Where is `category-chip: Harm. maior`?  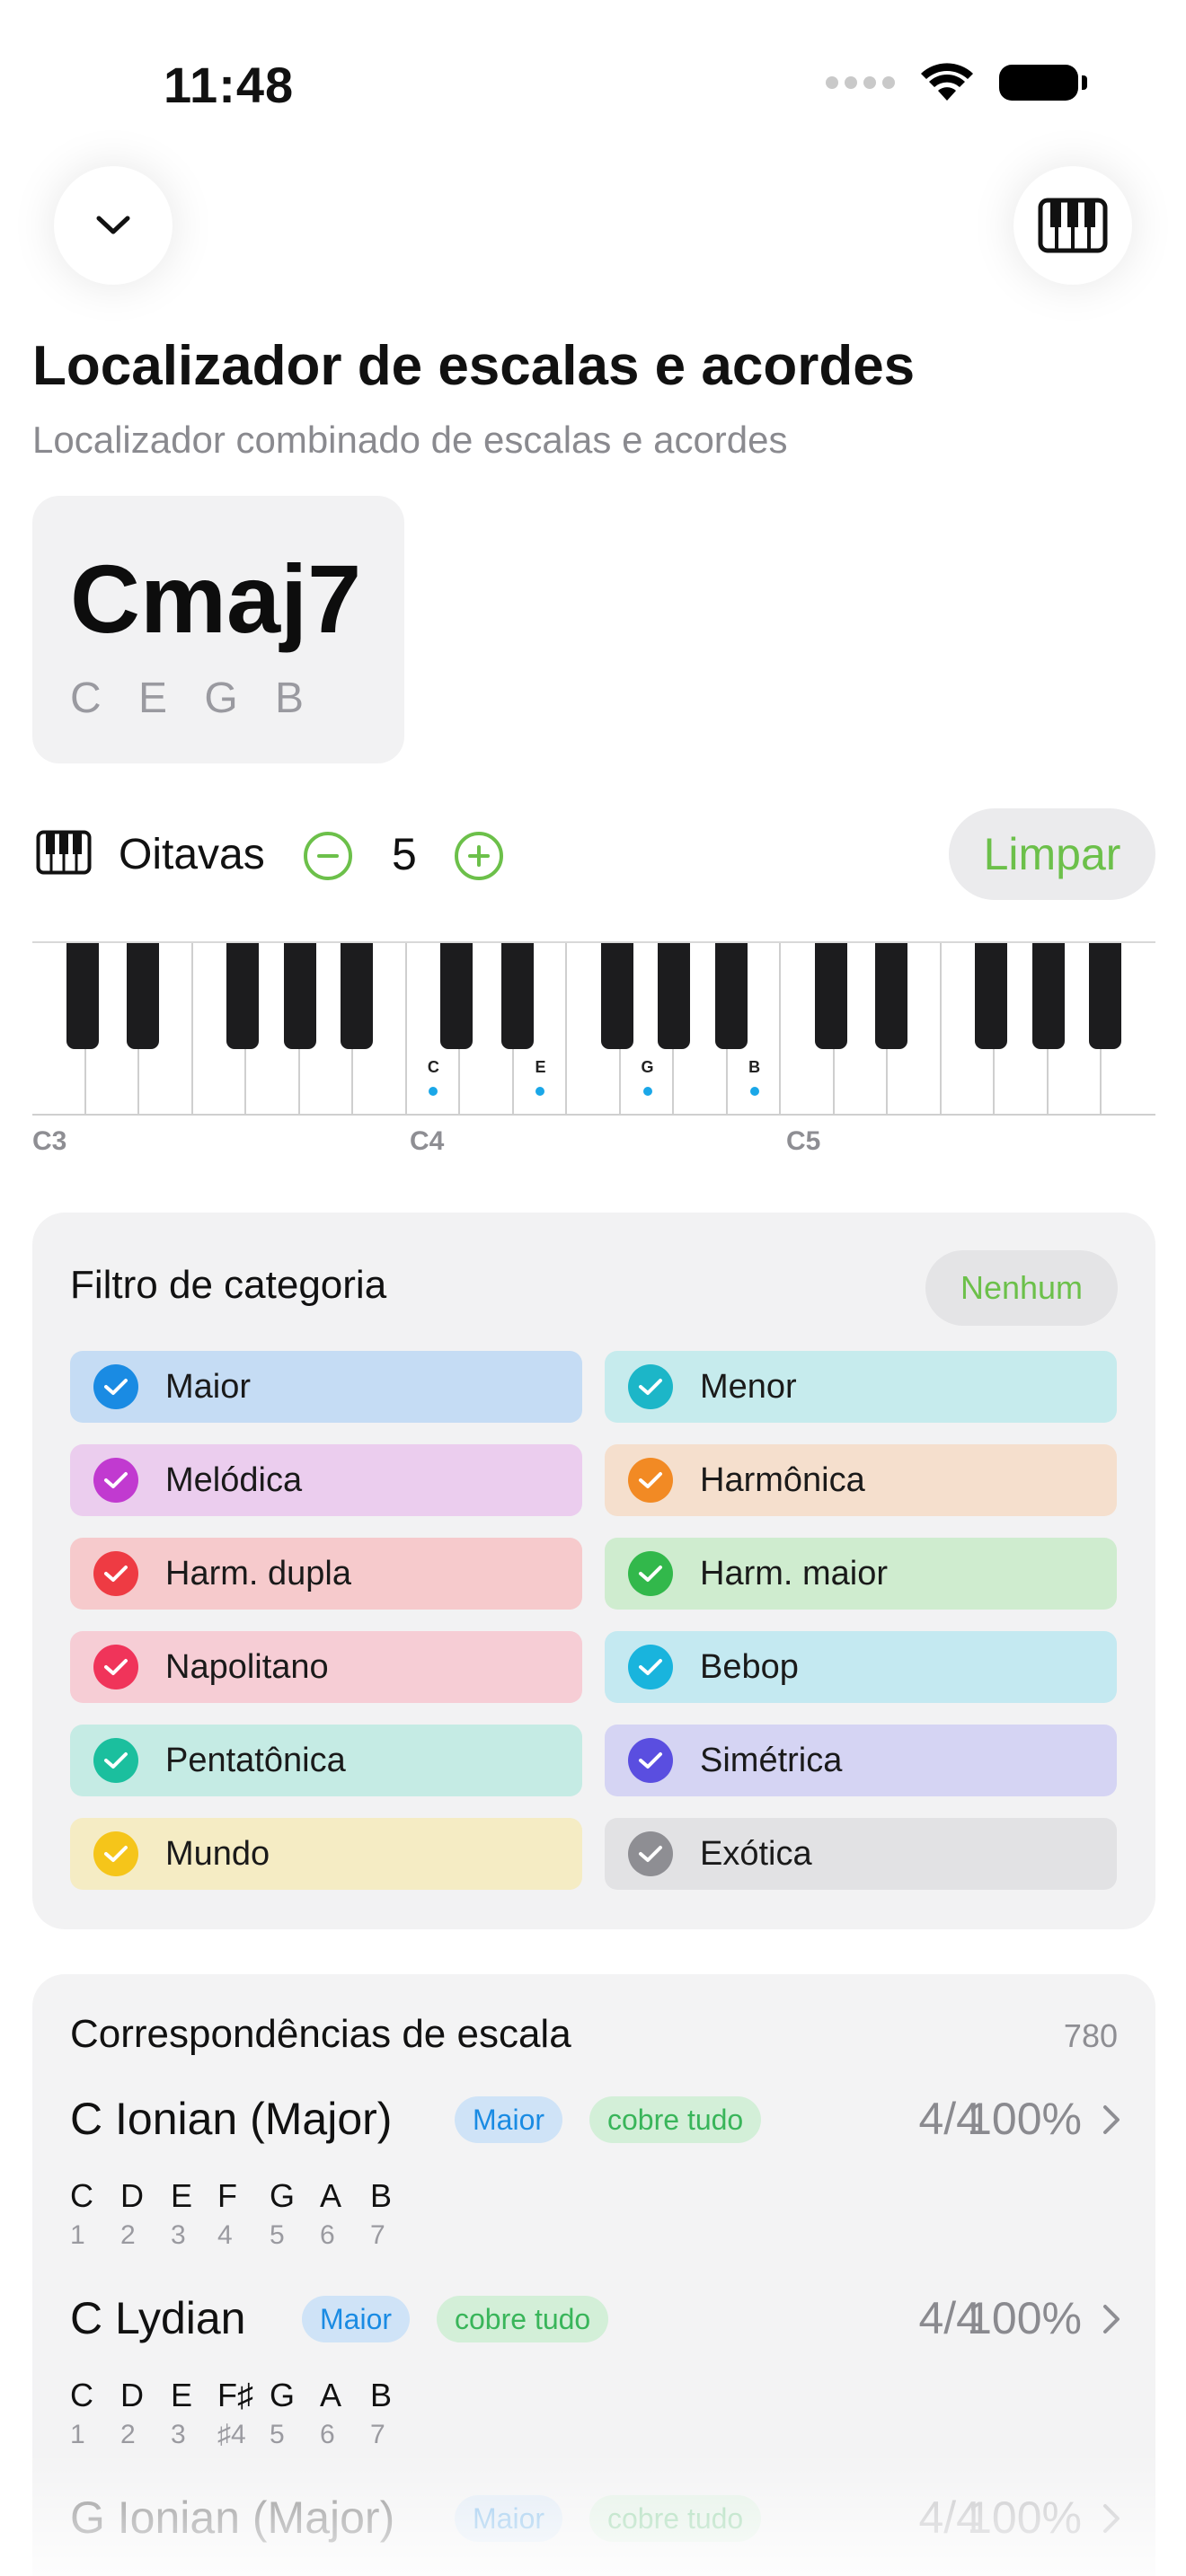 category-chip: Harm. maior is located at coordinates (861, 1574).